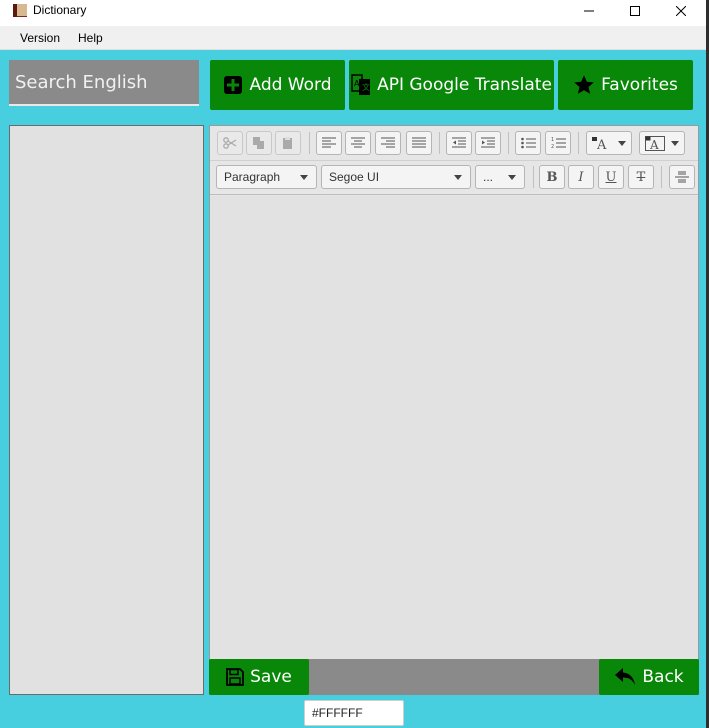 Image resolution: width=709 pixels, height=728 pixels. What do you see at coordinates (639, 85) in the screenshot?
I see `favorites-label: Favorites` at bounding box center [639, 85].